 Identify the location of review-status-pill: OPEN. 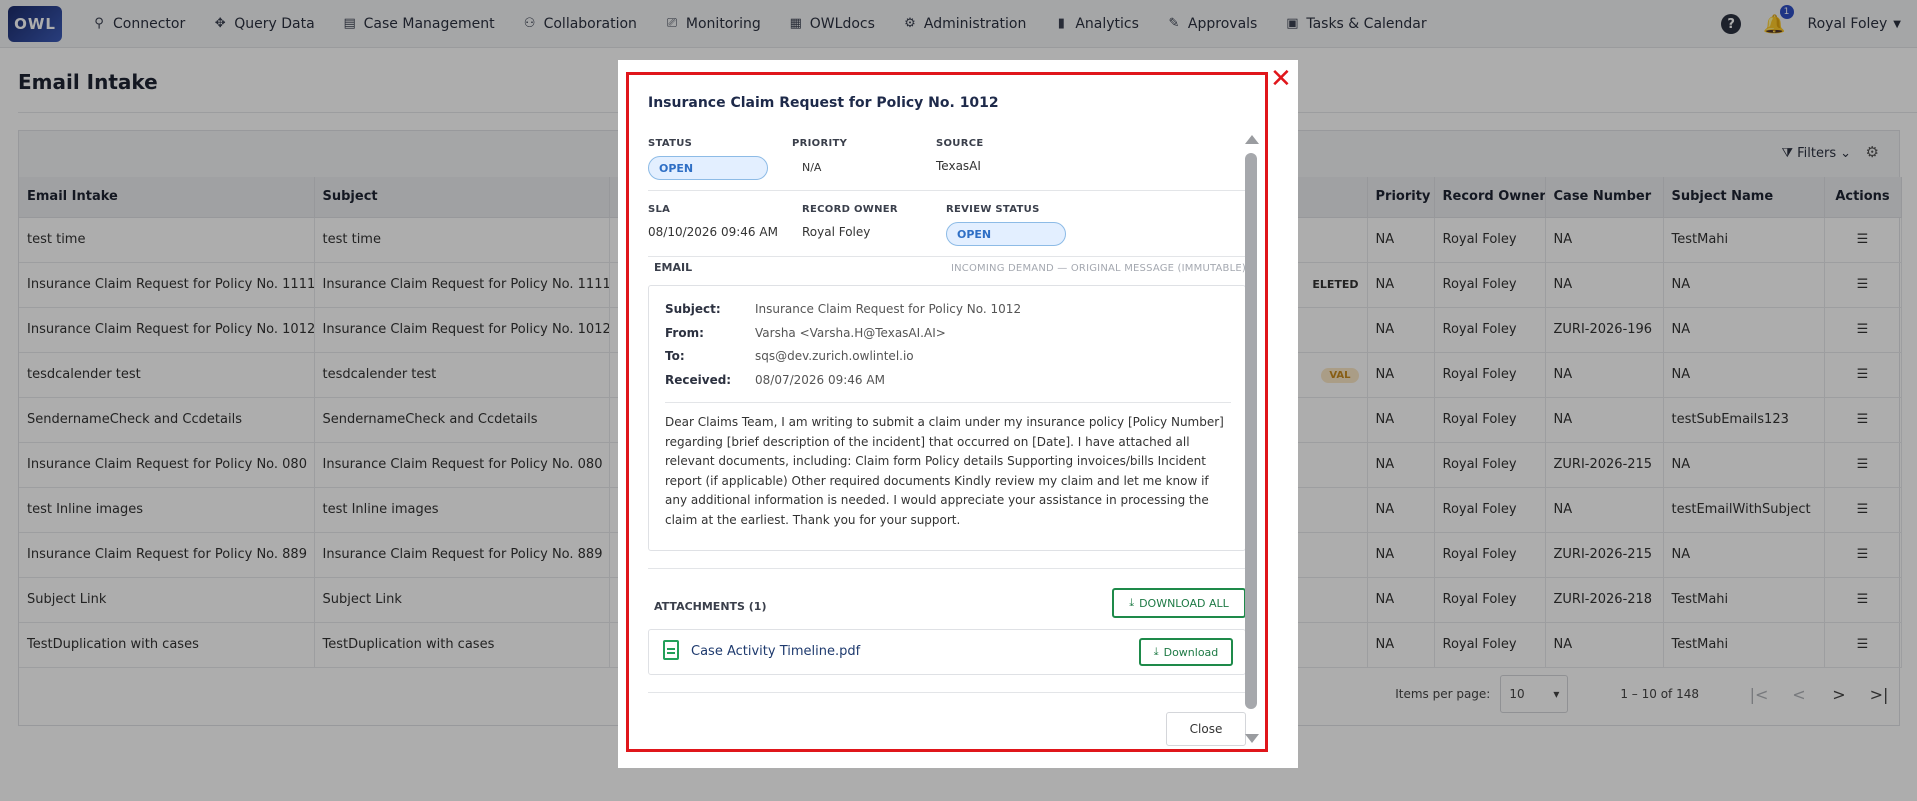
(1006, 234).